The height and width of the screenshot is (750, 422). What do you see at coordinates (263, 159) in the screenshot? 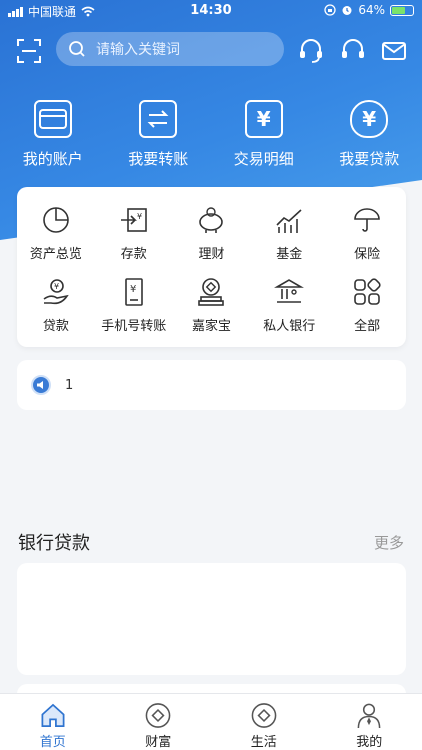
I see `quick-label: 交易明细` at bounding box center [263, 159].